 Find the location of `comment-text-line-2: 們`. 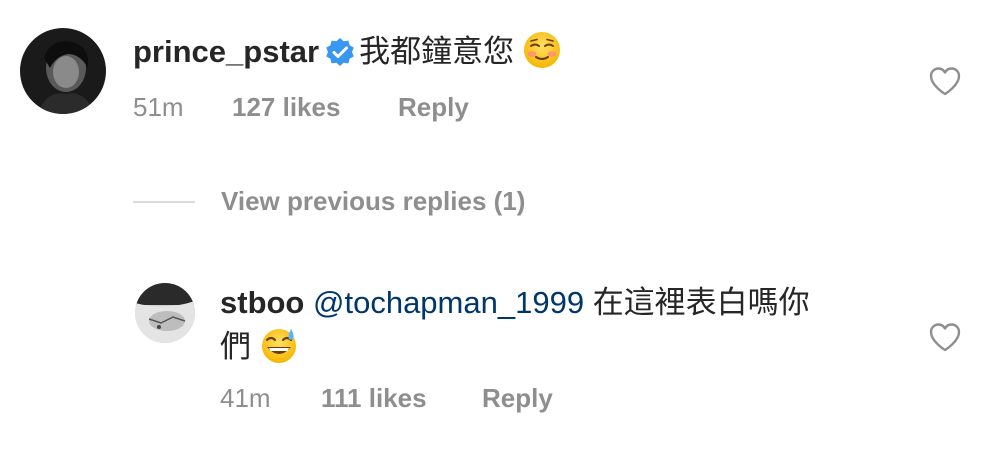

comment-text-line-2: 們 is located at coordinates (259, 345).